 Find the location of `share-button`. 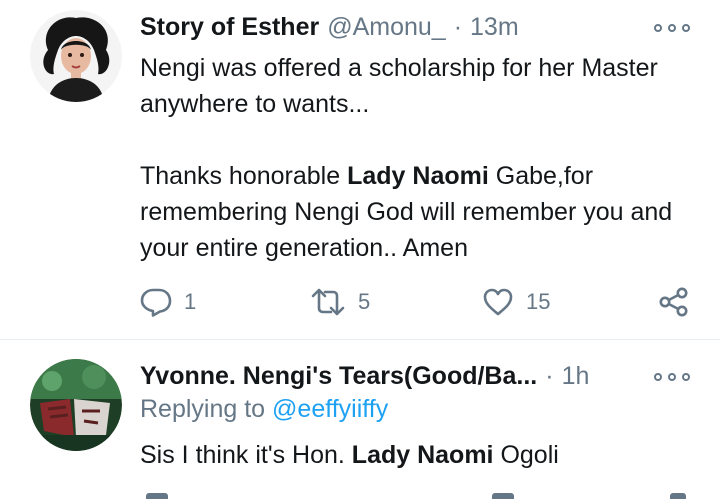

share-button is located at coordinates (674, 302).